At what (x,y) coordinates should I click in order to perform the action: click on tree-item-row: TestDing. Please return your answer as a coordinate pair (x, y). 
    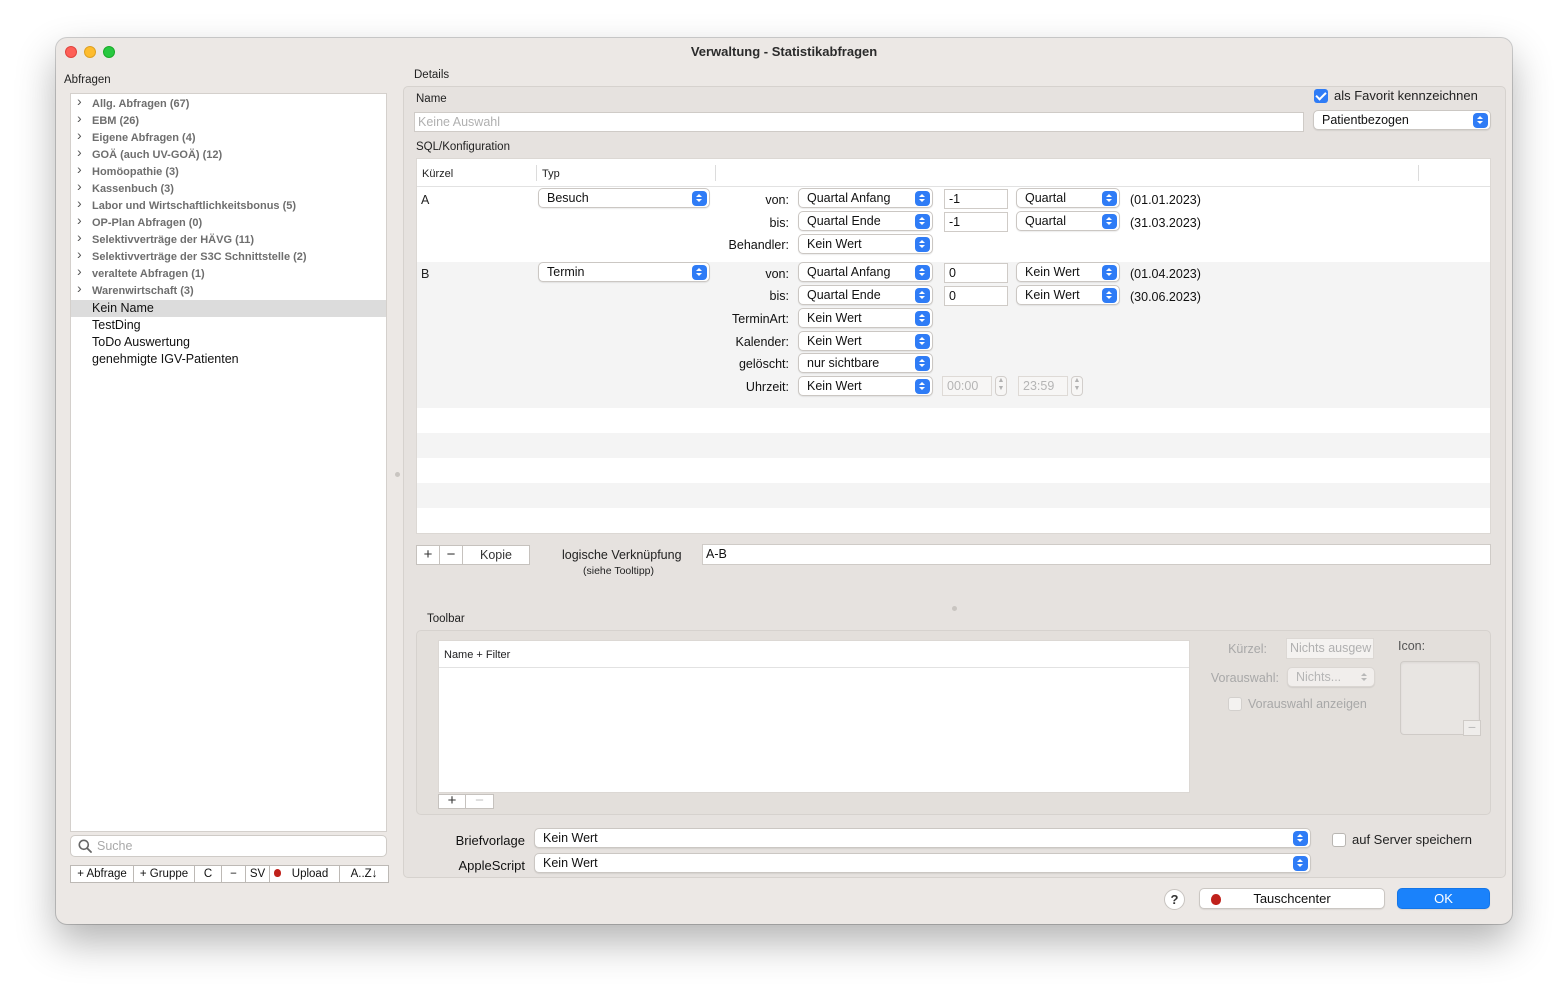
    Looking at the image, I should click on (228, 325).